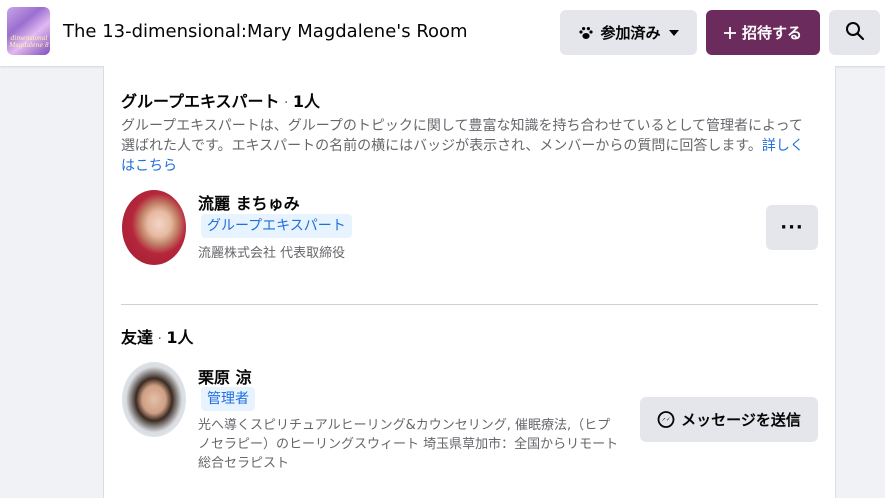  Describe the element at coordinates (225, 376) in the screenshot. I see `member-name: 栗原 涼` at that location.